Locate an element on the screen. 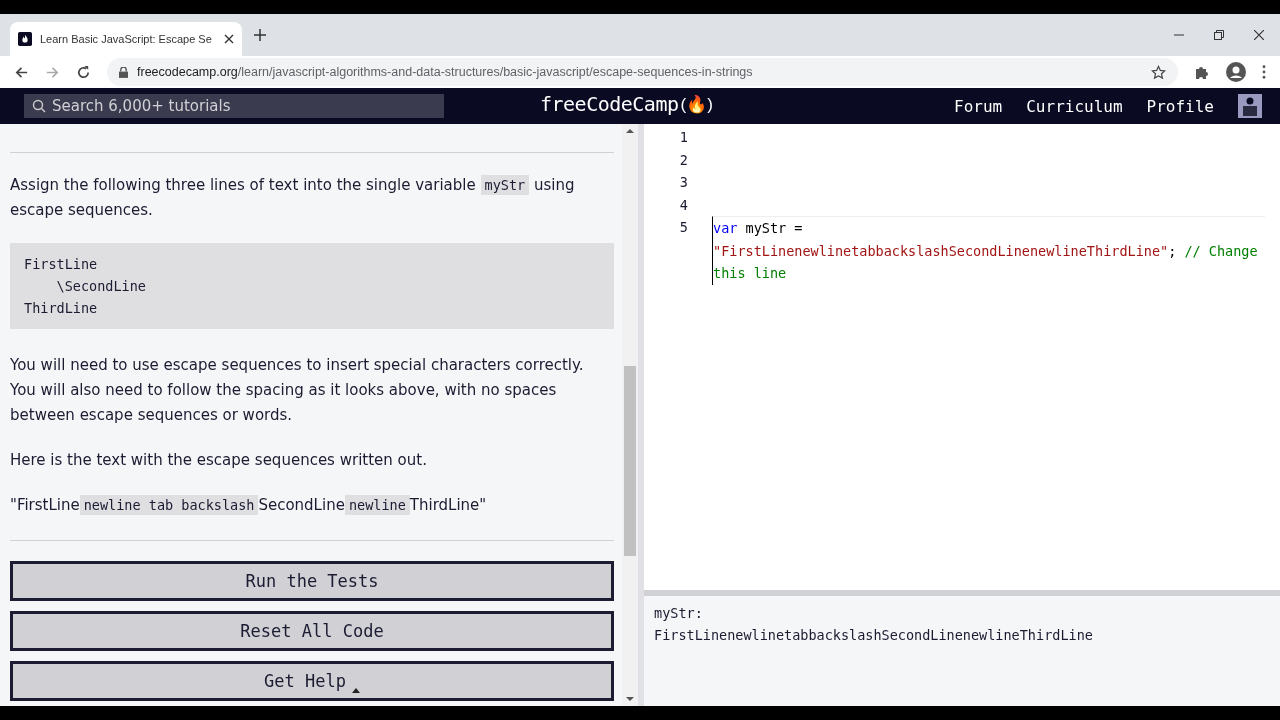 The height and width of the screenshot is (720, 1280). star-icon is located at coordinates (1158, 72).